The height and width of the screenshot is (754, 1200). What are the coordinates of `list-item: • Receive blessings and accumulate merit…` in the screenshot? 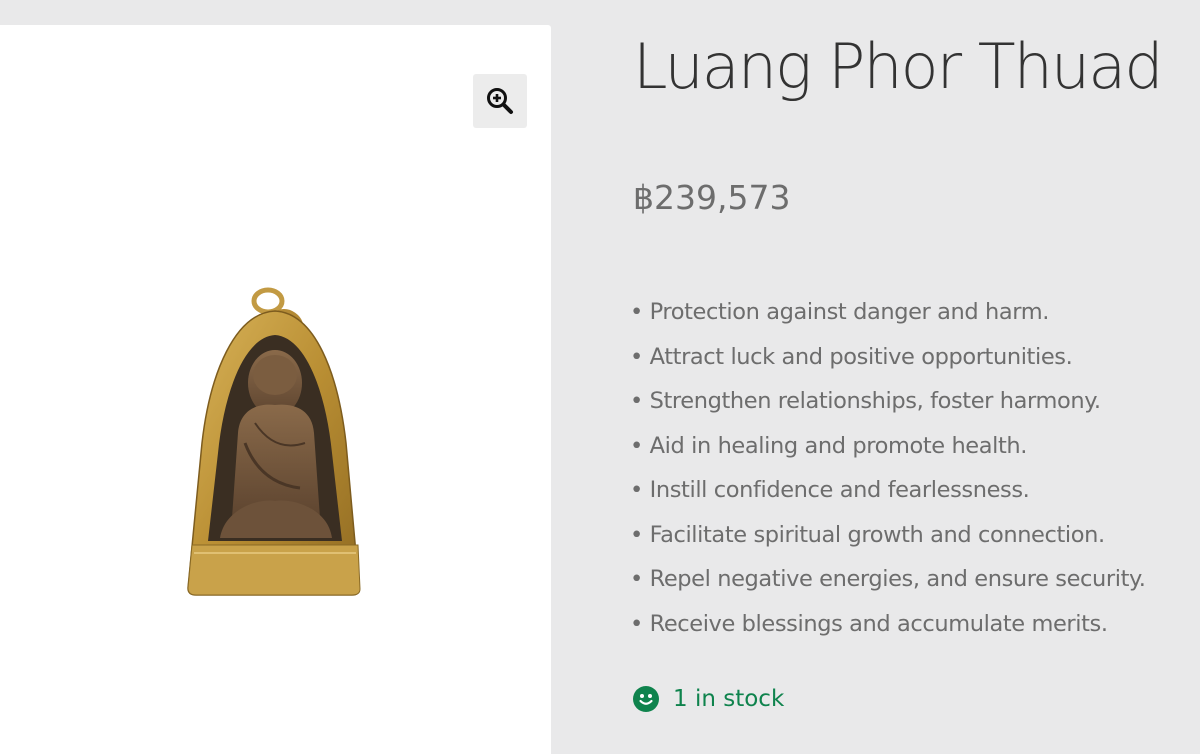 It's located at (869, 623).